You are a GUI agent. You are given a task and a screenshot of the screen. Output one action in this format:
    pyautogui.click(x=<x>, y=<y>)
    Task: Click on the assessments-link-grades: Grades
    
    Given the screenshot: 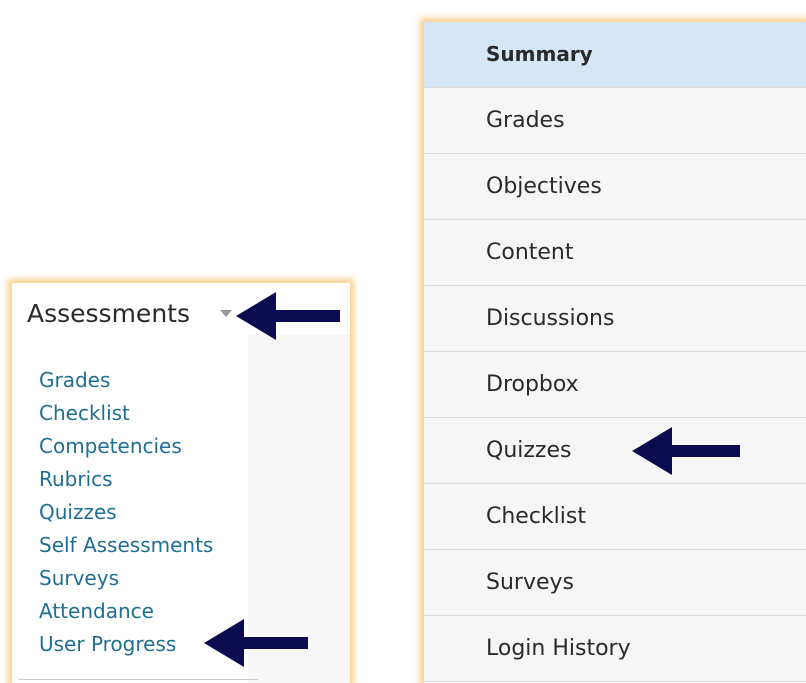 What is the action you would take?
    pyautogui.click(x=126, y=380)
    